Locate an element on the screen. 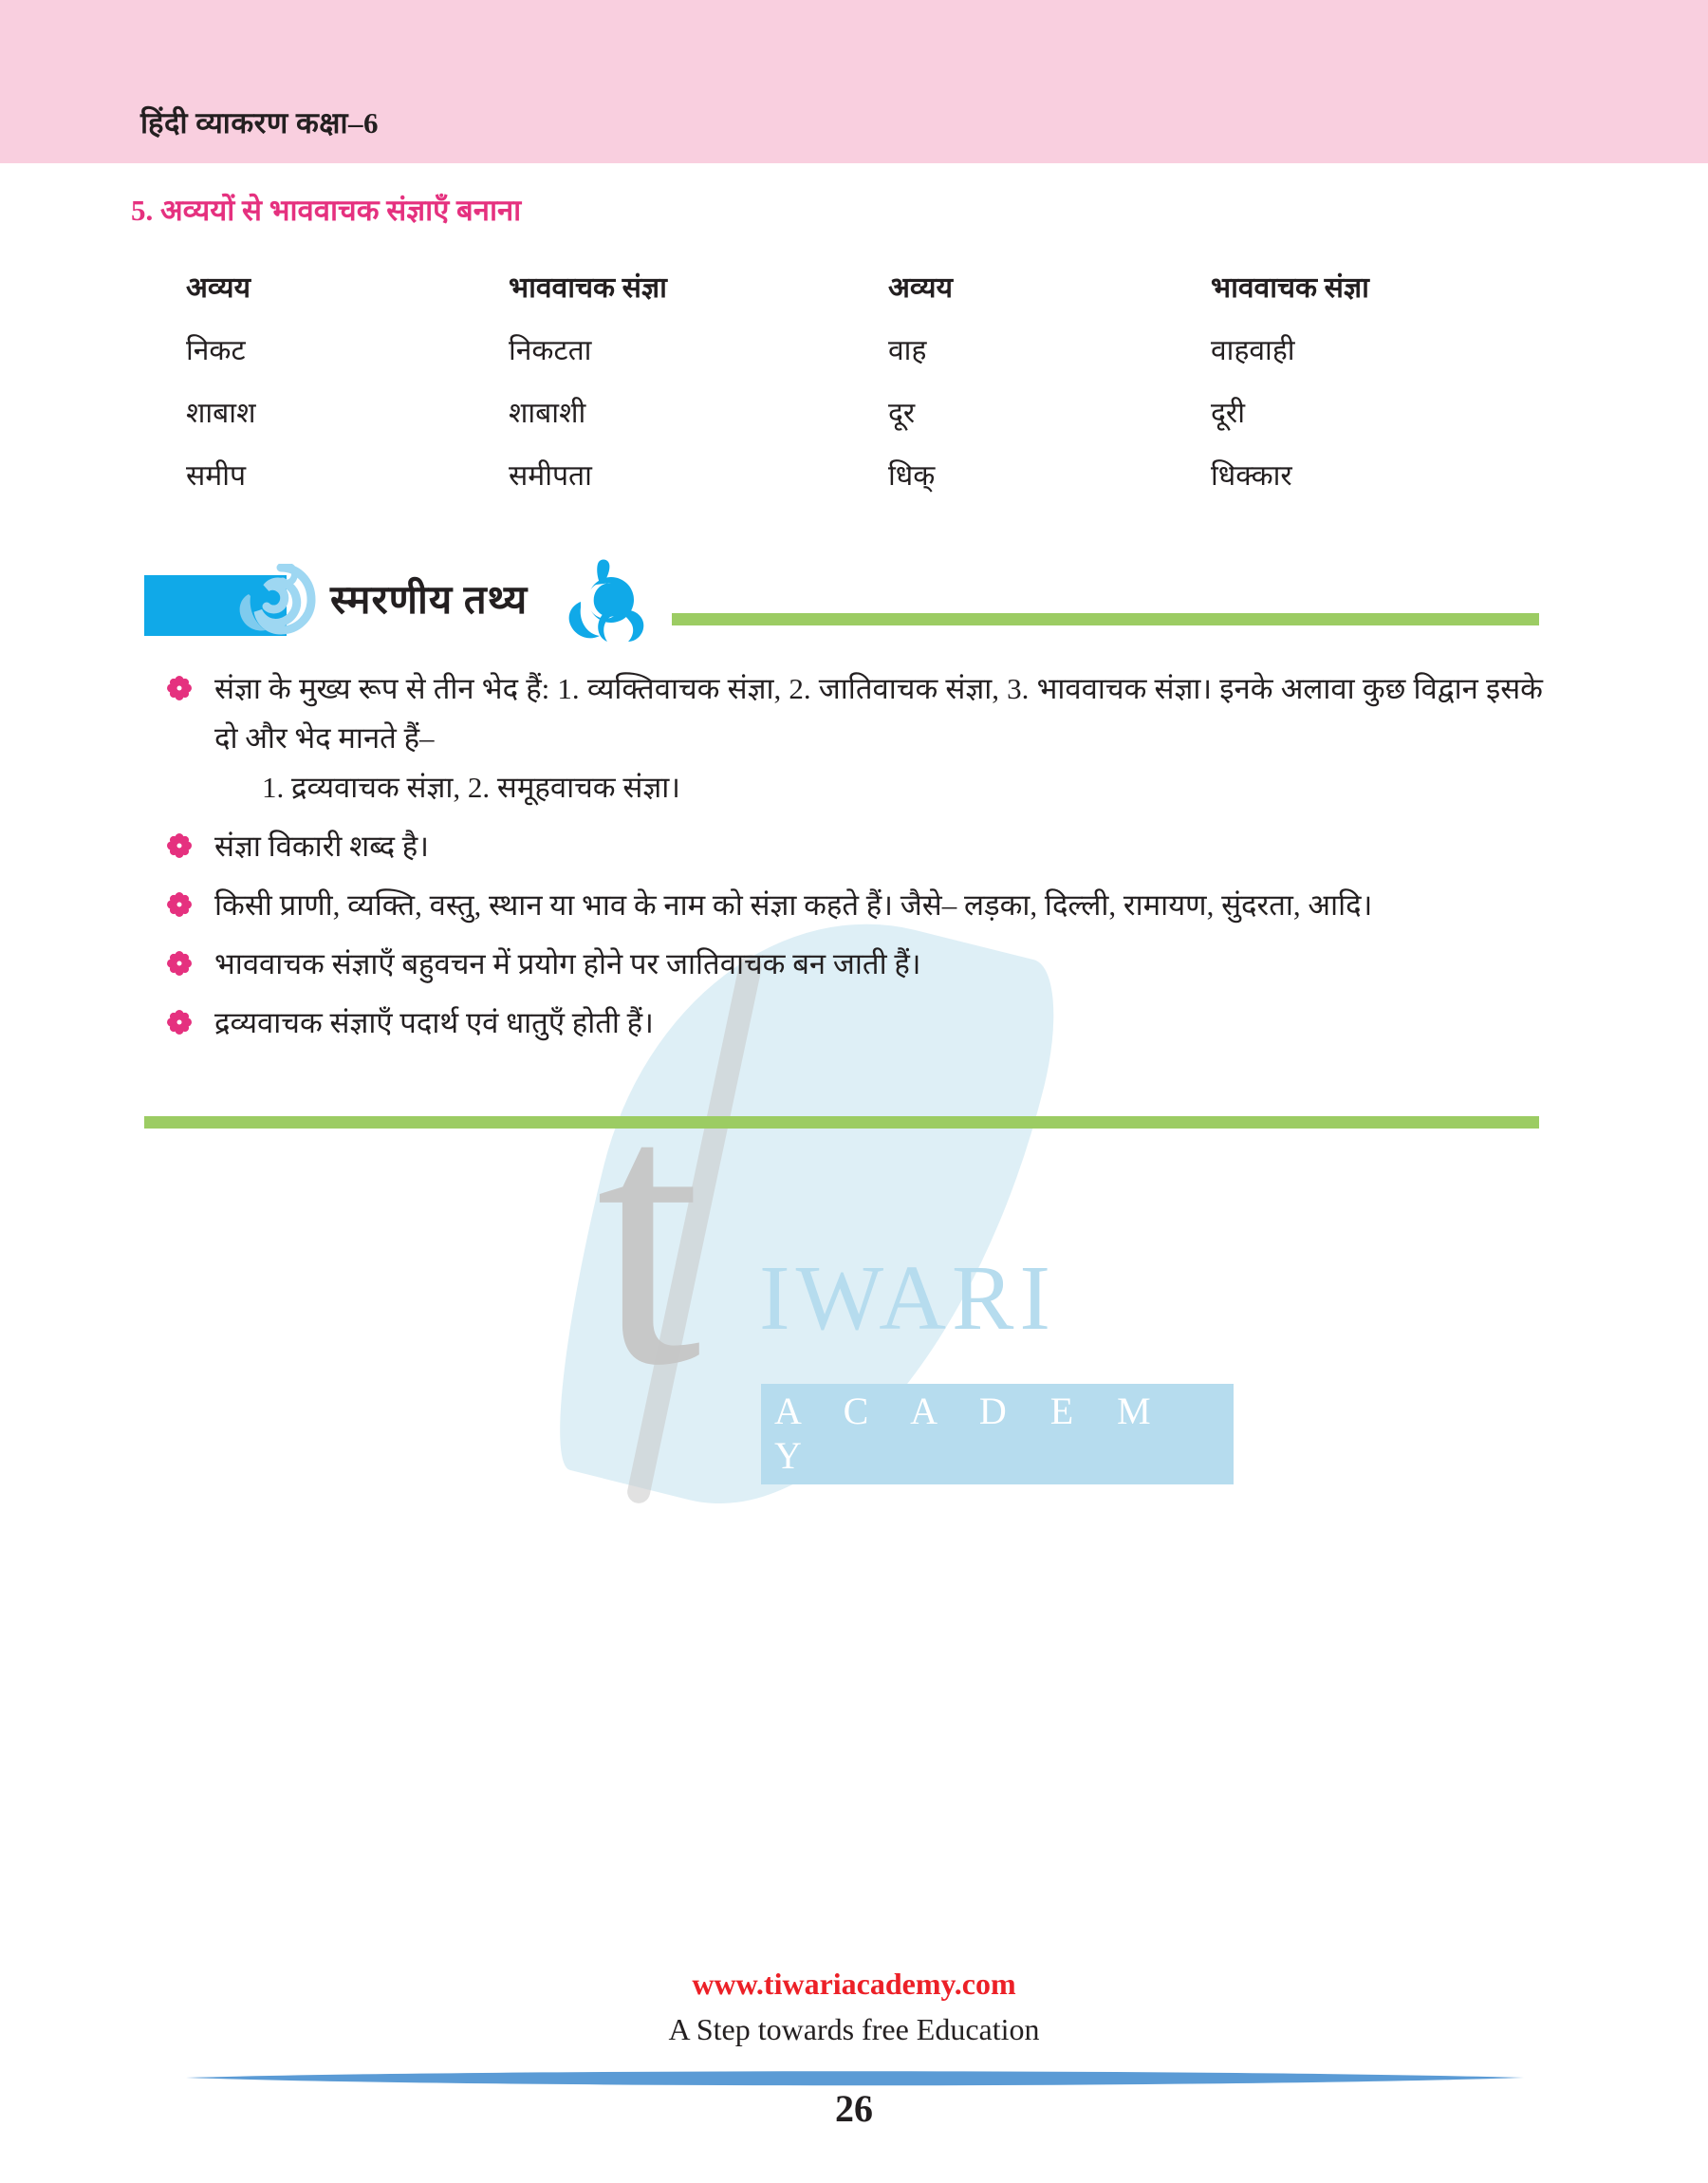 The width and height of the screenshot is (1708, 2183). footer-swoosh-divider is located at coordinates (855, 2078).